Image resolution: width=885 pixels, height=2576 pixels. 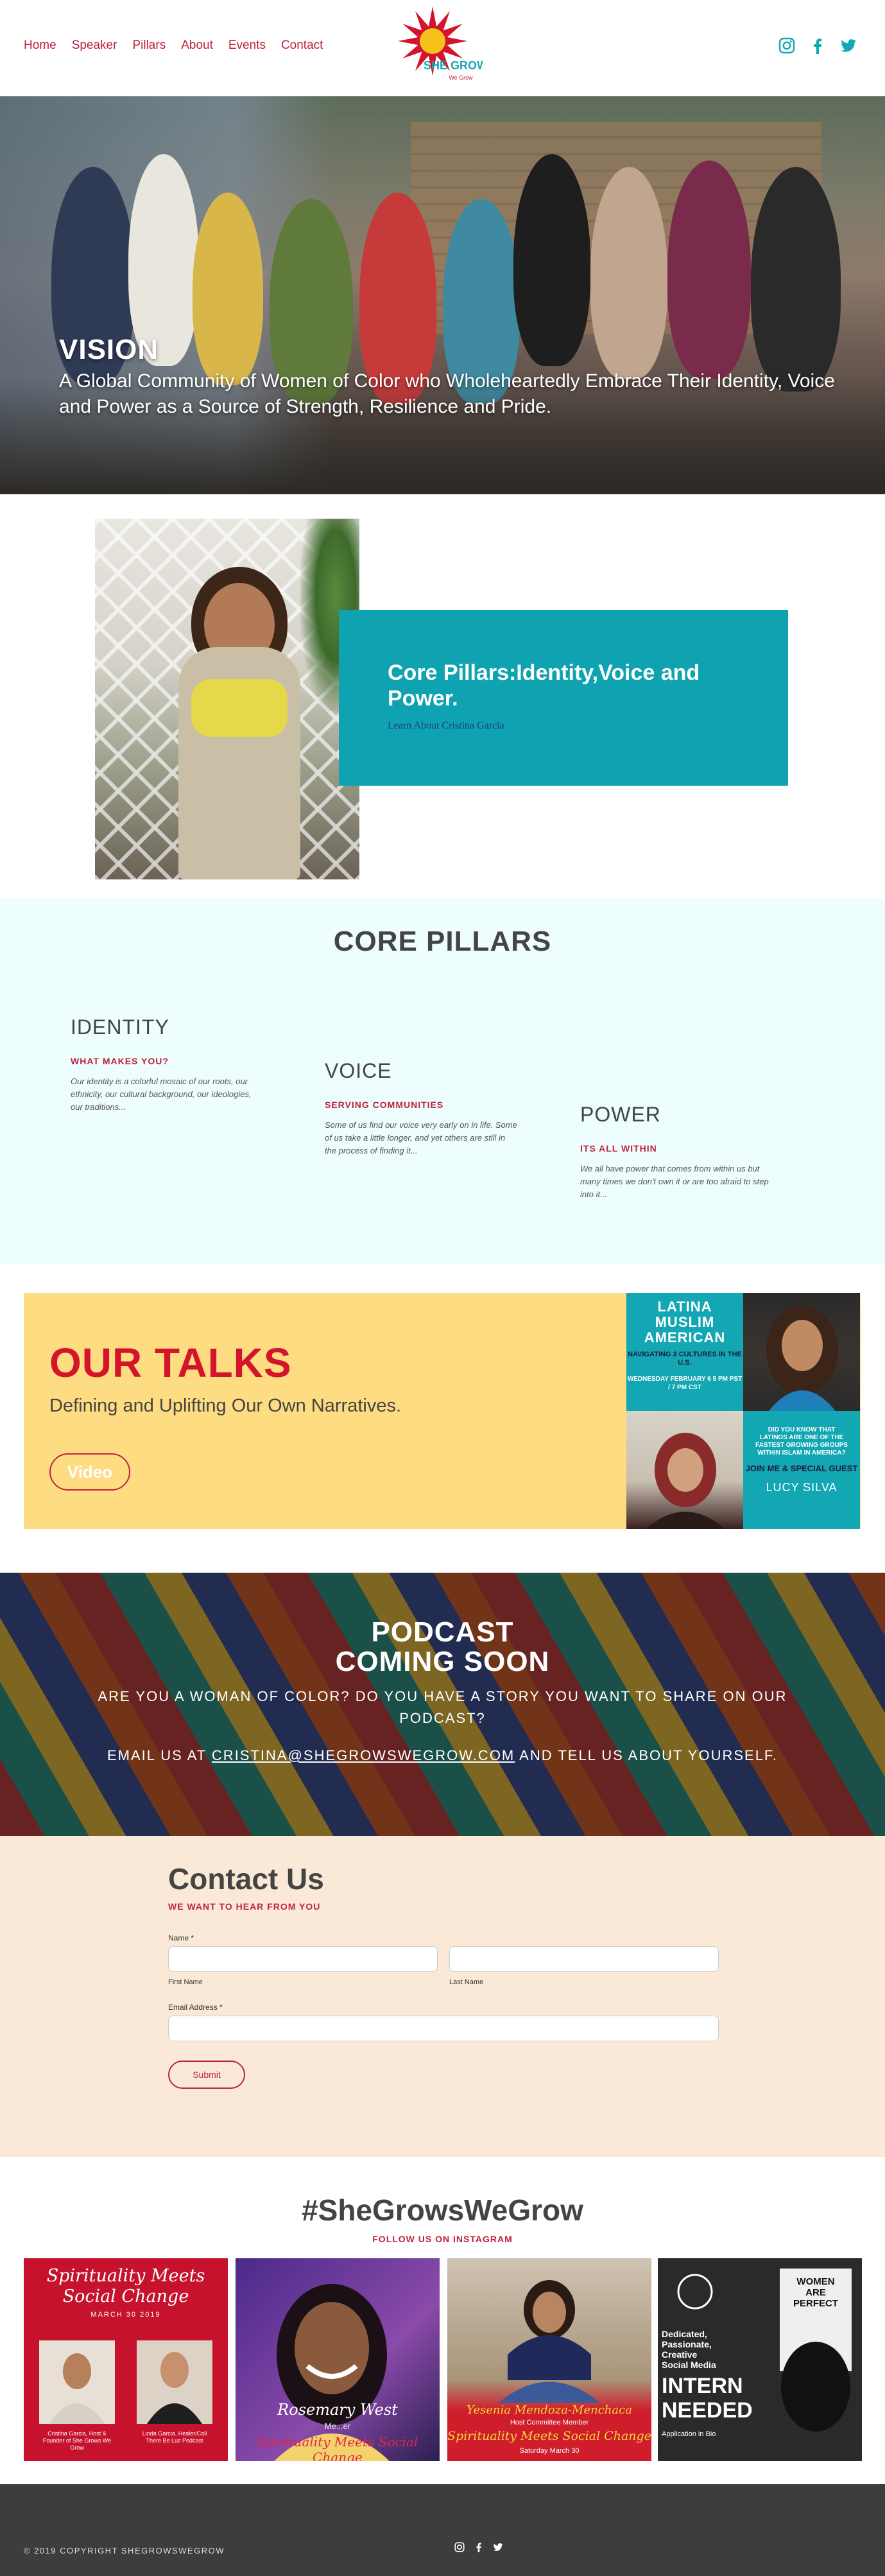 What do you see at coordinates (120, 1061) in the screenshot?
I see `pillar-subtitle: WHAT MAKES YOU?` at bounding box center [120, 1061].